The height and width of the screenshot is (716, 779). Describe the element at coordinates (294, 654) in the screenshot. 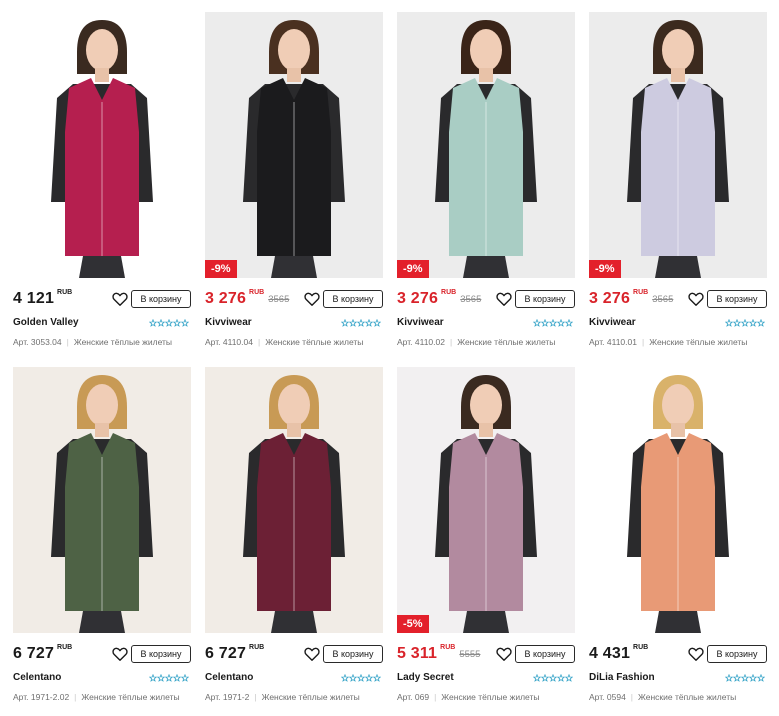

I see `price-row: 6 727 RUB В корзину` at that location.